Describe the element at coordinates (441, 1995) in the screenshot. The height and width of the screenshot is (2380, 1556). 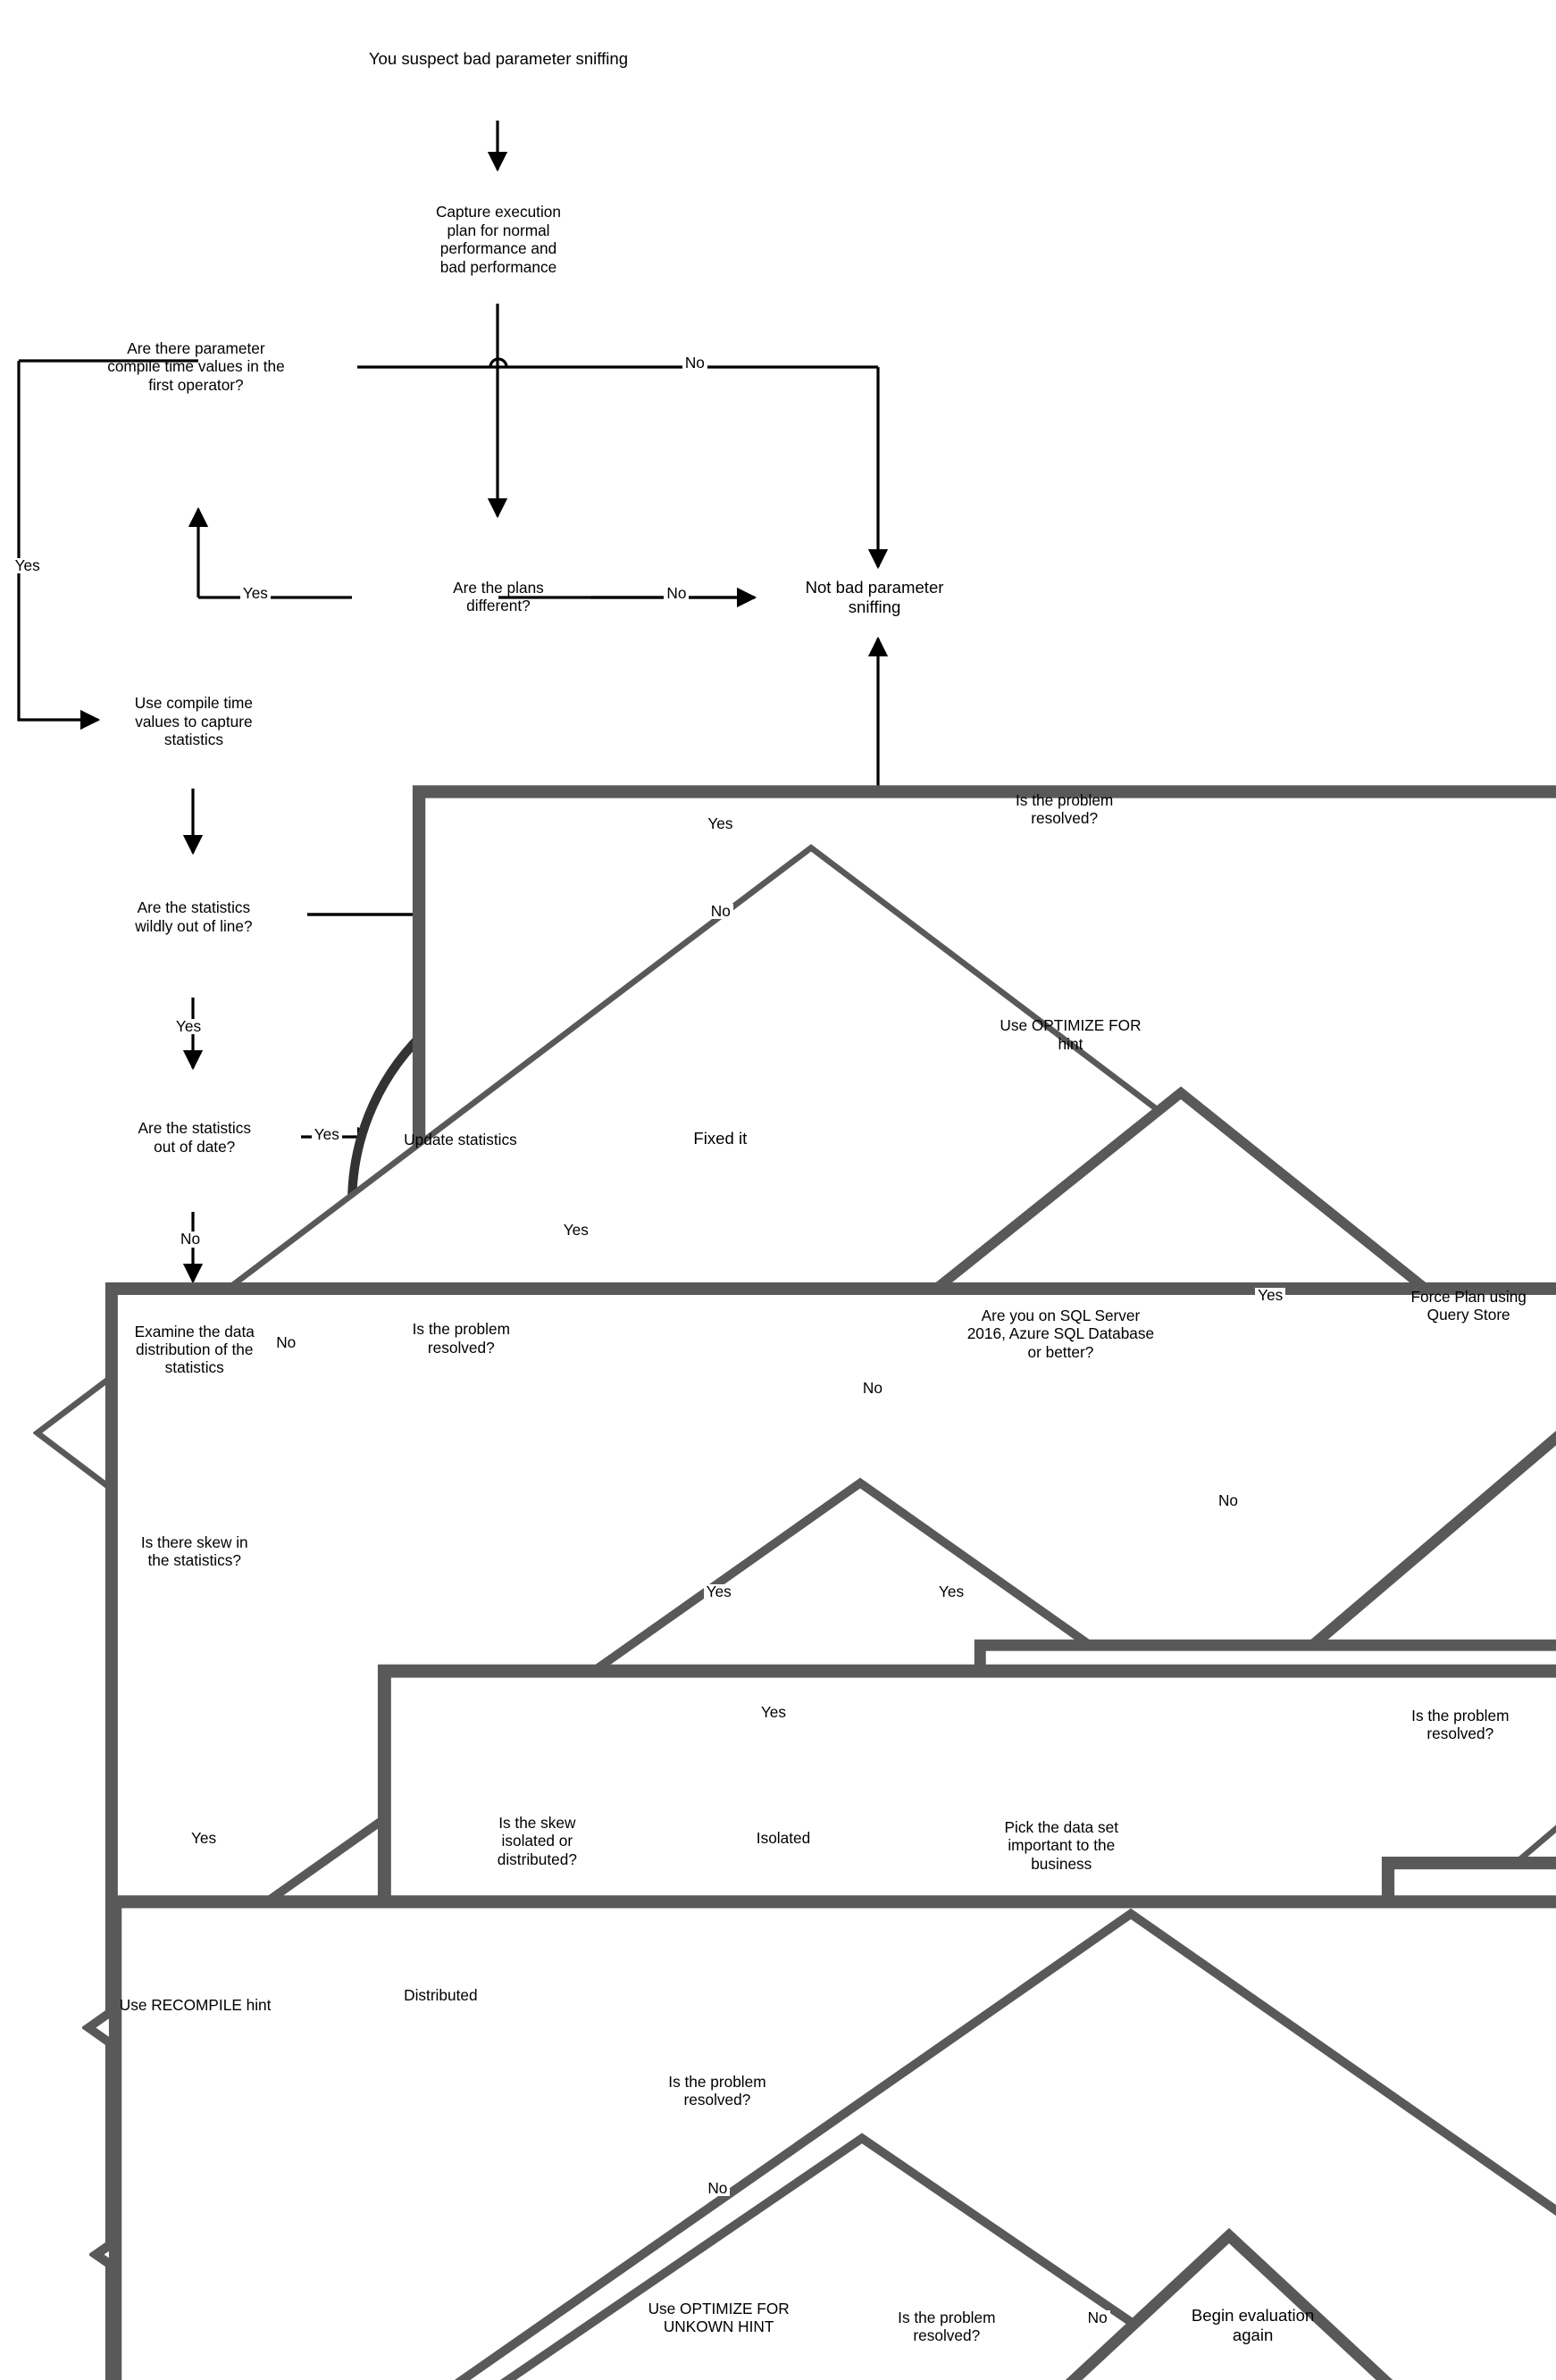
I see `edge-label-lbl-distributed: Distributed` at that location.